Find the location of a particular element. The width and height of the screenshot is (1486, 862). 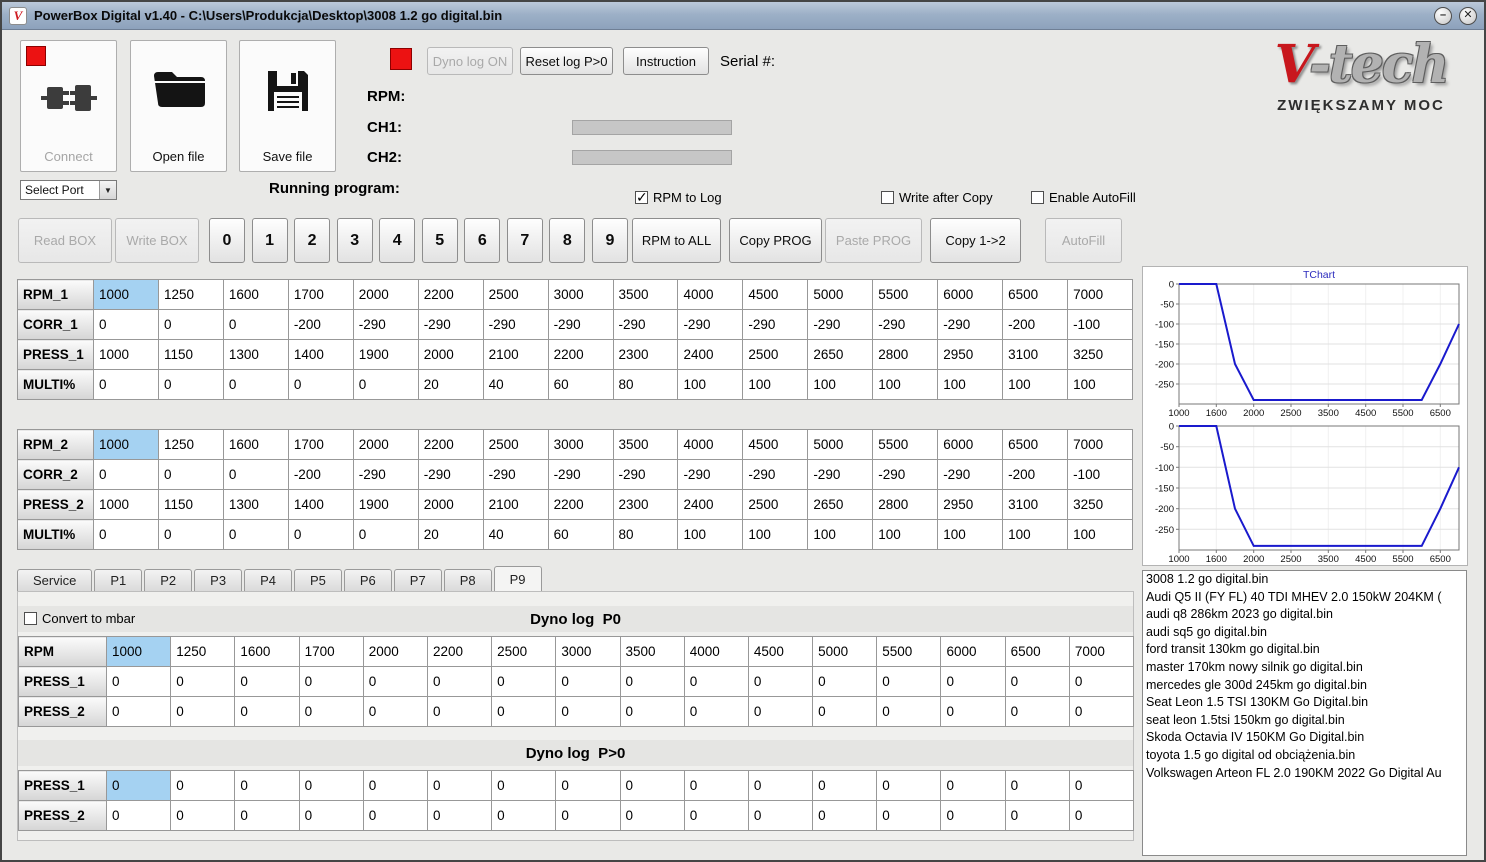

autofill-button: AutoFill is located at coordinates (1083, 240).